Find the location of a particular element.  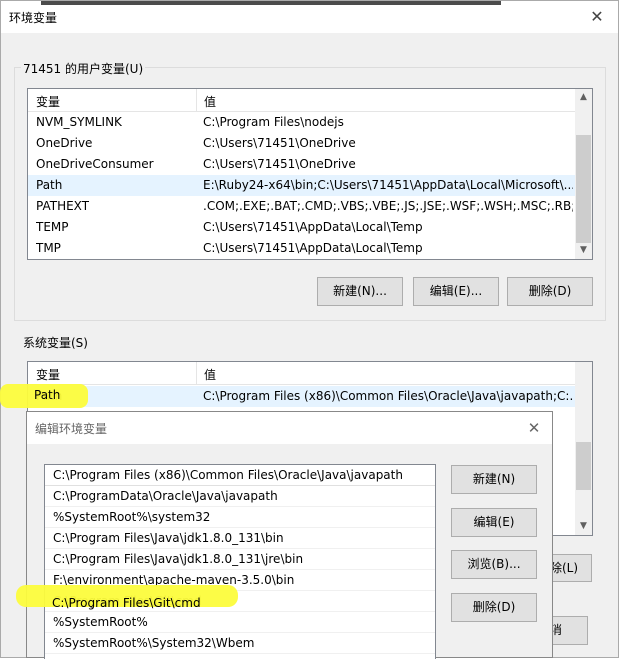

title-bar: 编辑环境变量 ✕ is located at coordinates (289, 428).